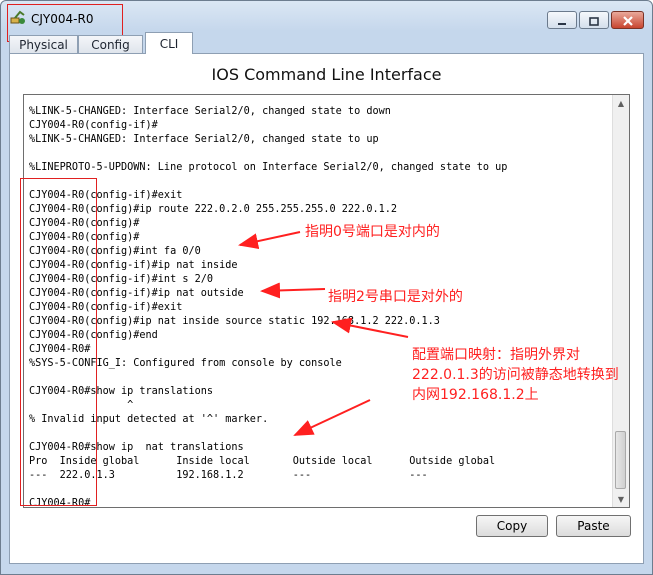 The height and width of the screenshot is (575, 653). I want to click on console-line: % Invalid input detected at '^' marker., so click(149, 419).